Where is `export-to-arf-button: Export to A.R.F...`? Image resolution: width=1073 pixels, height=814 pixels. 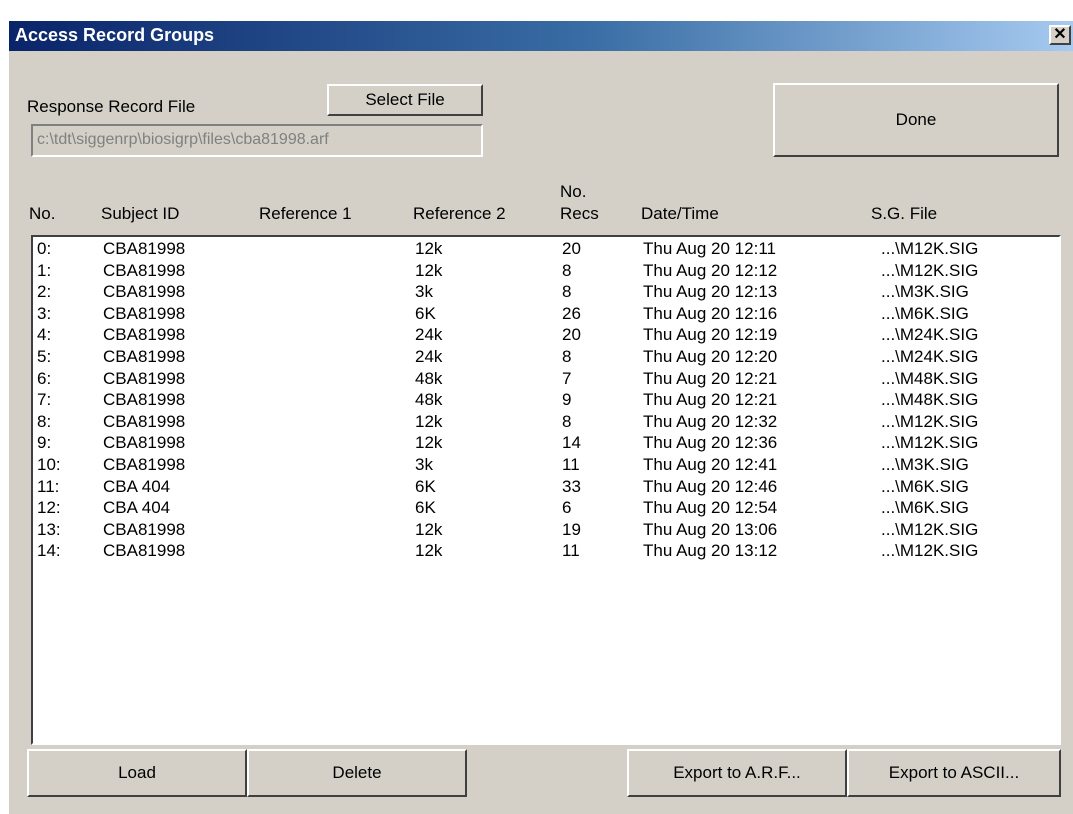
export-to-arf-button: Export to A.R.F... is located at coordinates (737, 773).